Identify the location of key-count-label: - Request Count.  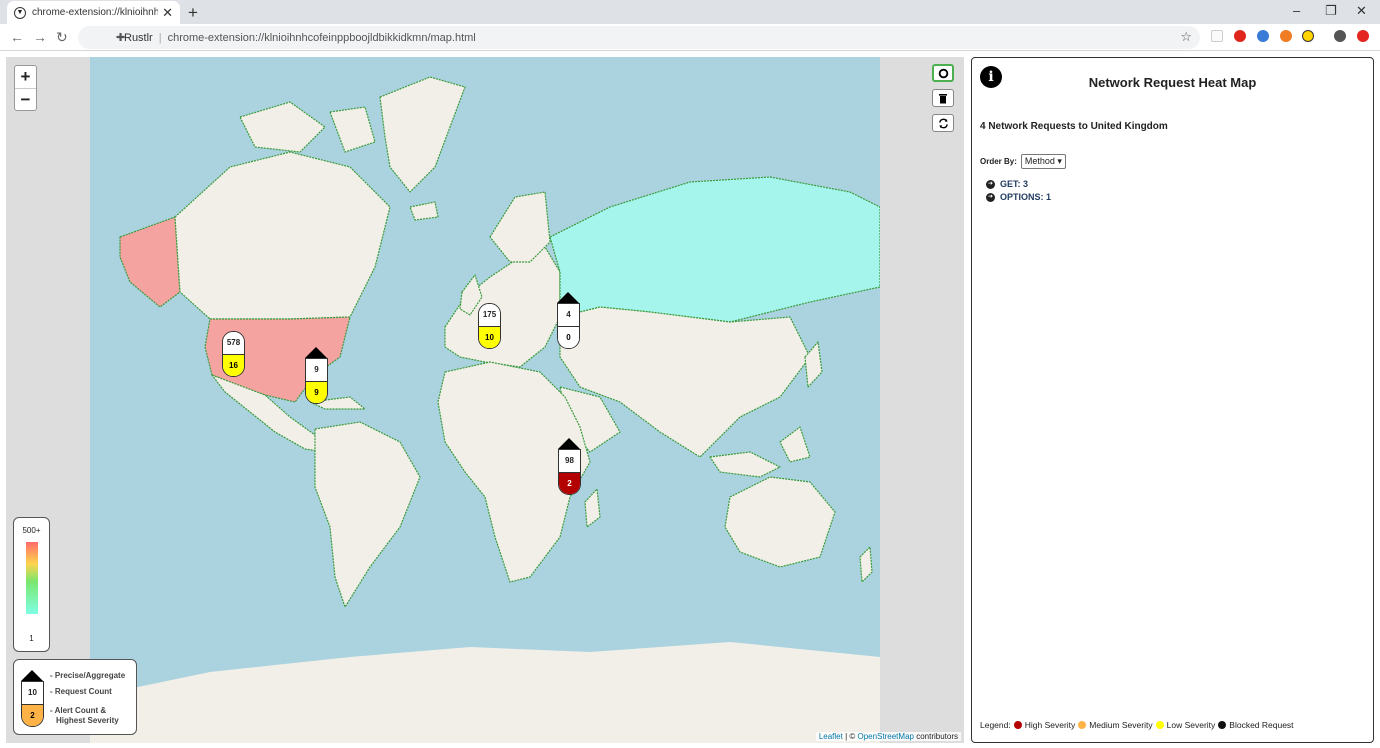
(81, 691).